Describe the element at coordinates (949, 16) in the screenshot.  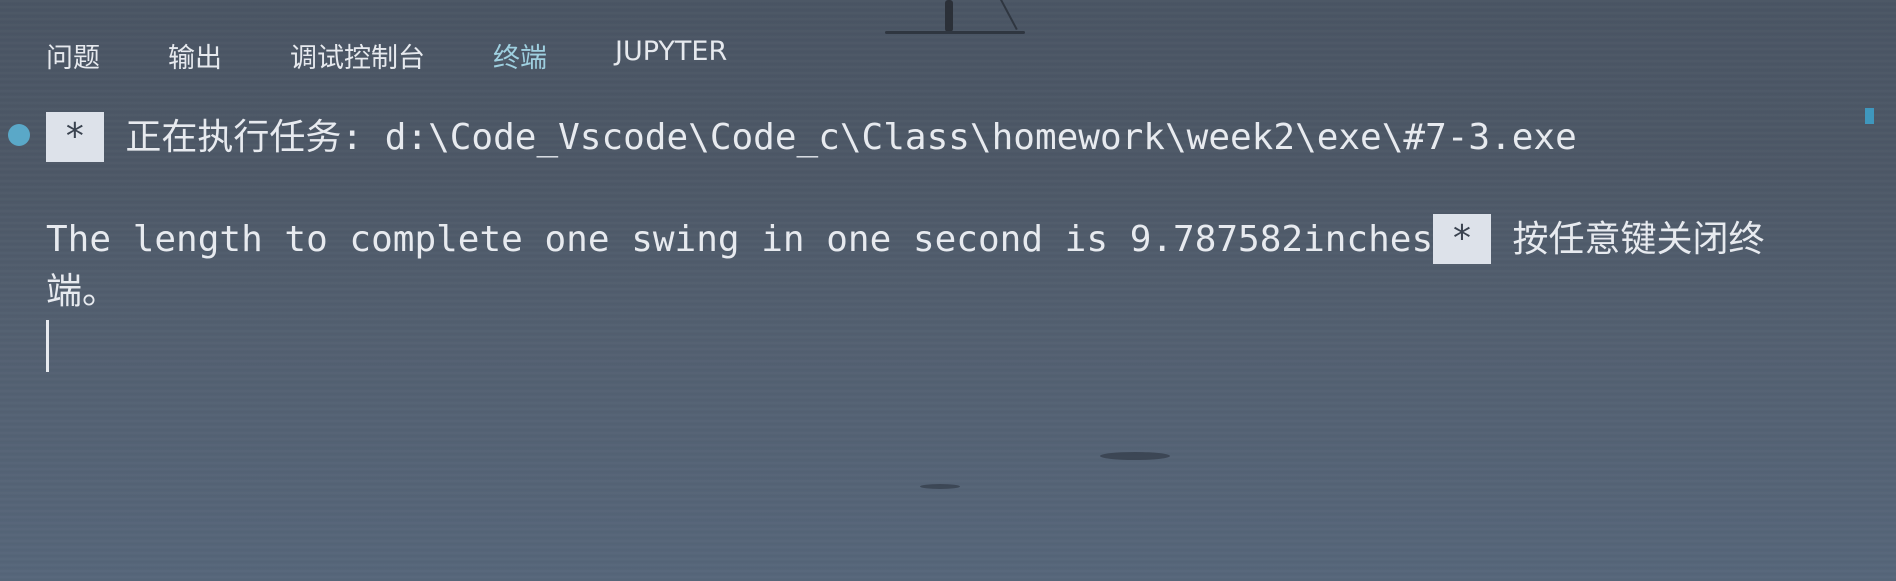
I see `background-paddler` at that location.